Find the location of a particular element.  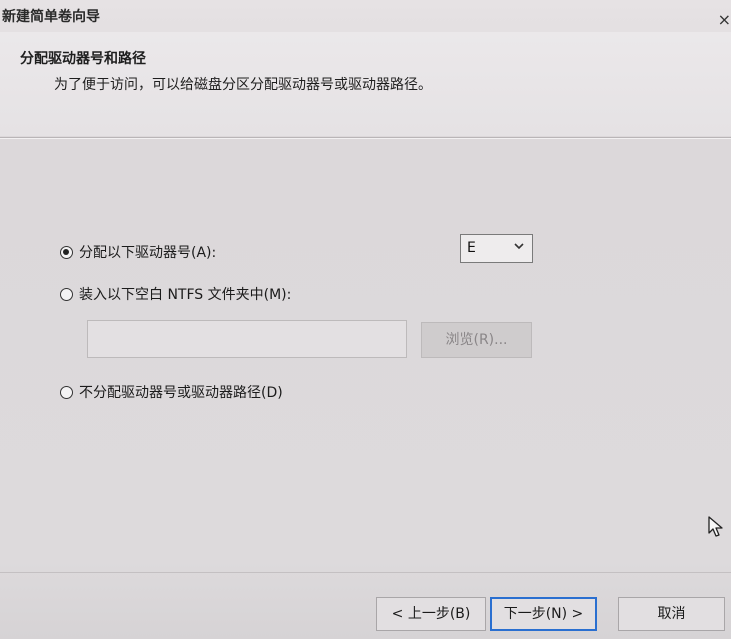

drive-letter-value: E is located at coordinates (471, 248).